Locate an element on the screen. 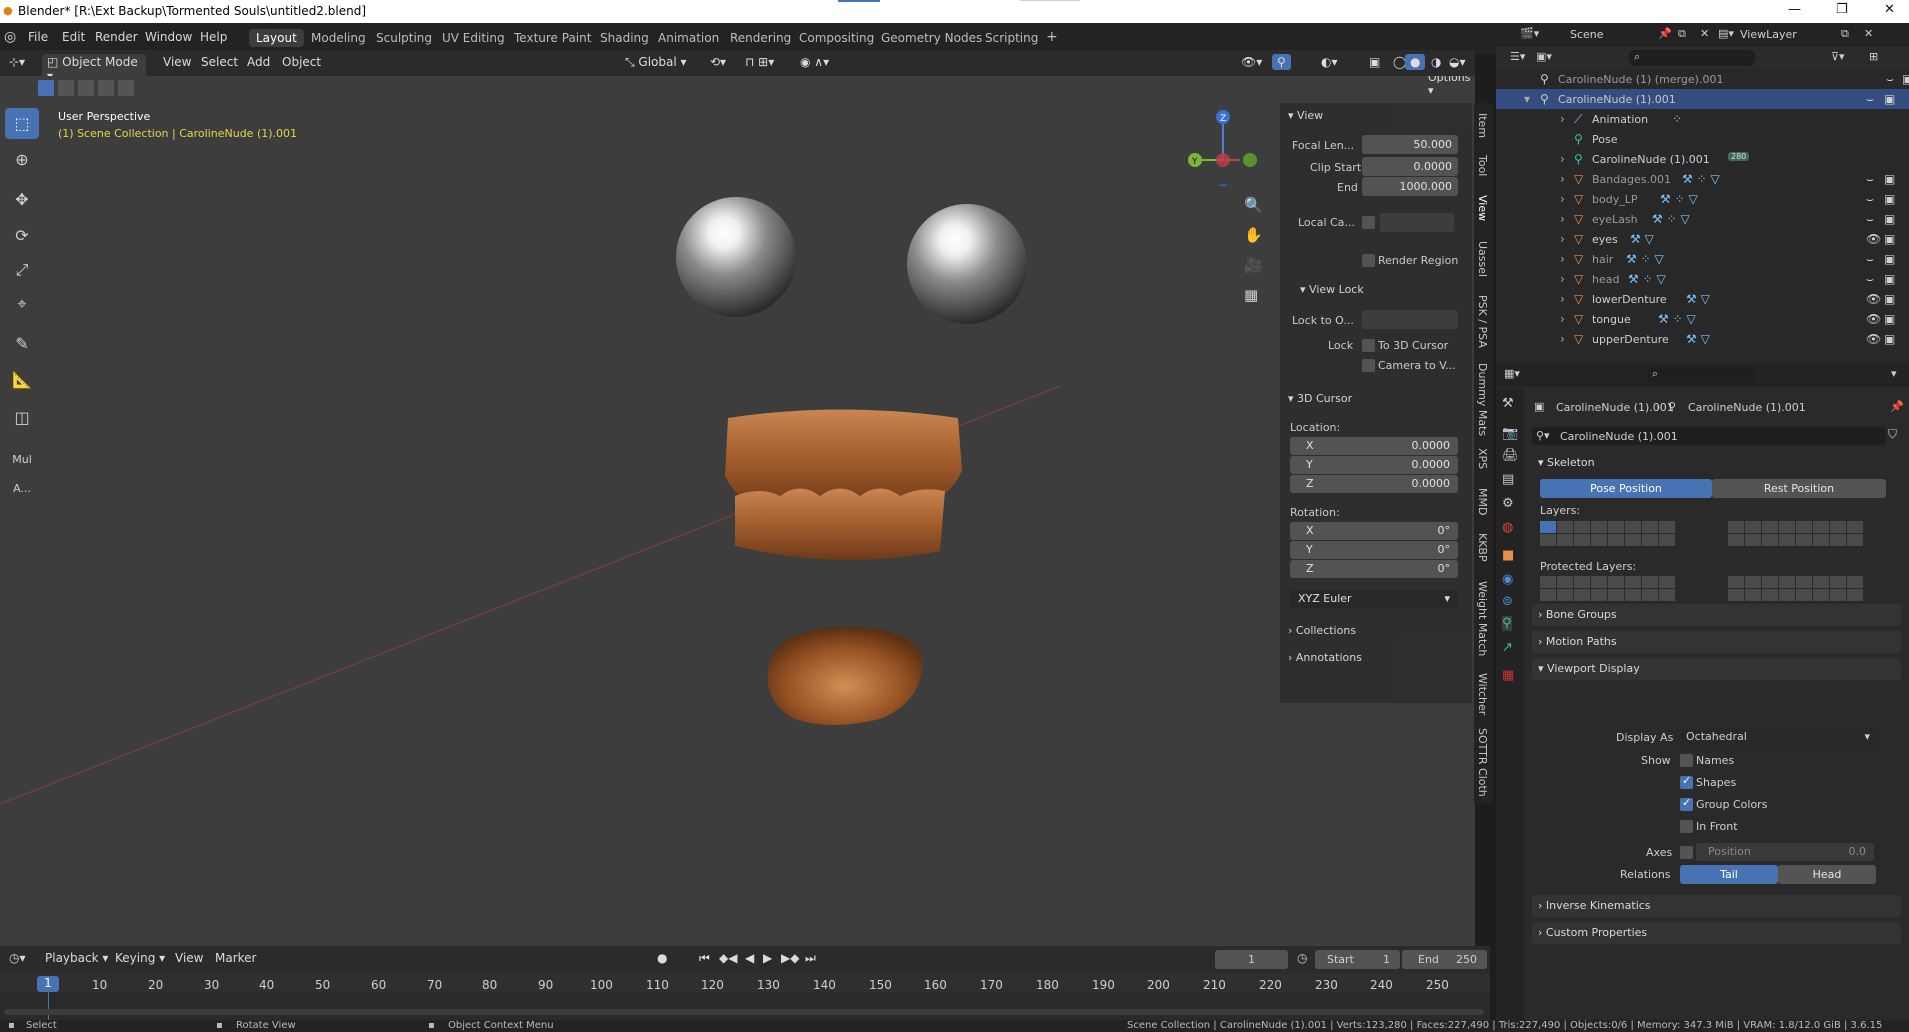 The image size is (1909, 1032). blender-menu-icon: ◎ is located at coordinates (10, 37).